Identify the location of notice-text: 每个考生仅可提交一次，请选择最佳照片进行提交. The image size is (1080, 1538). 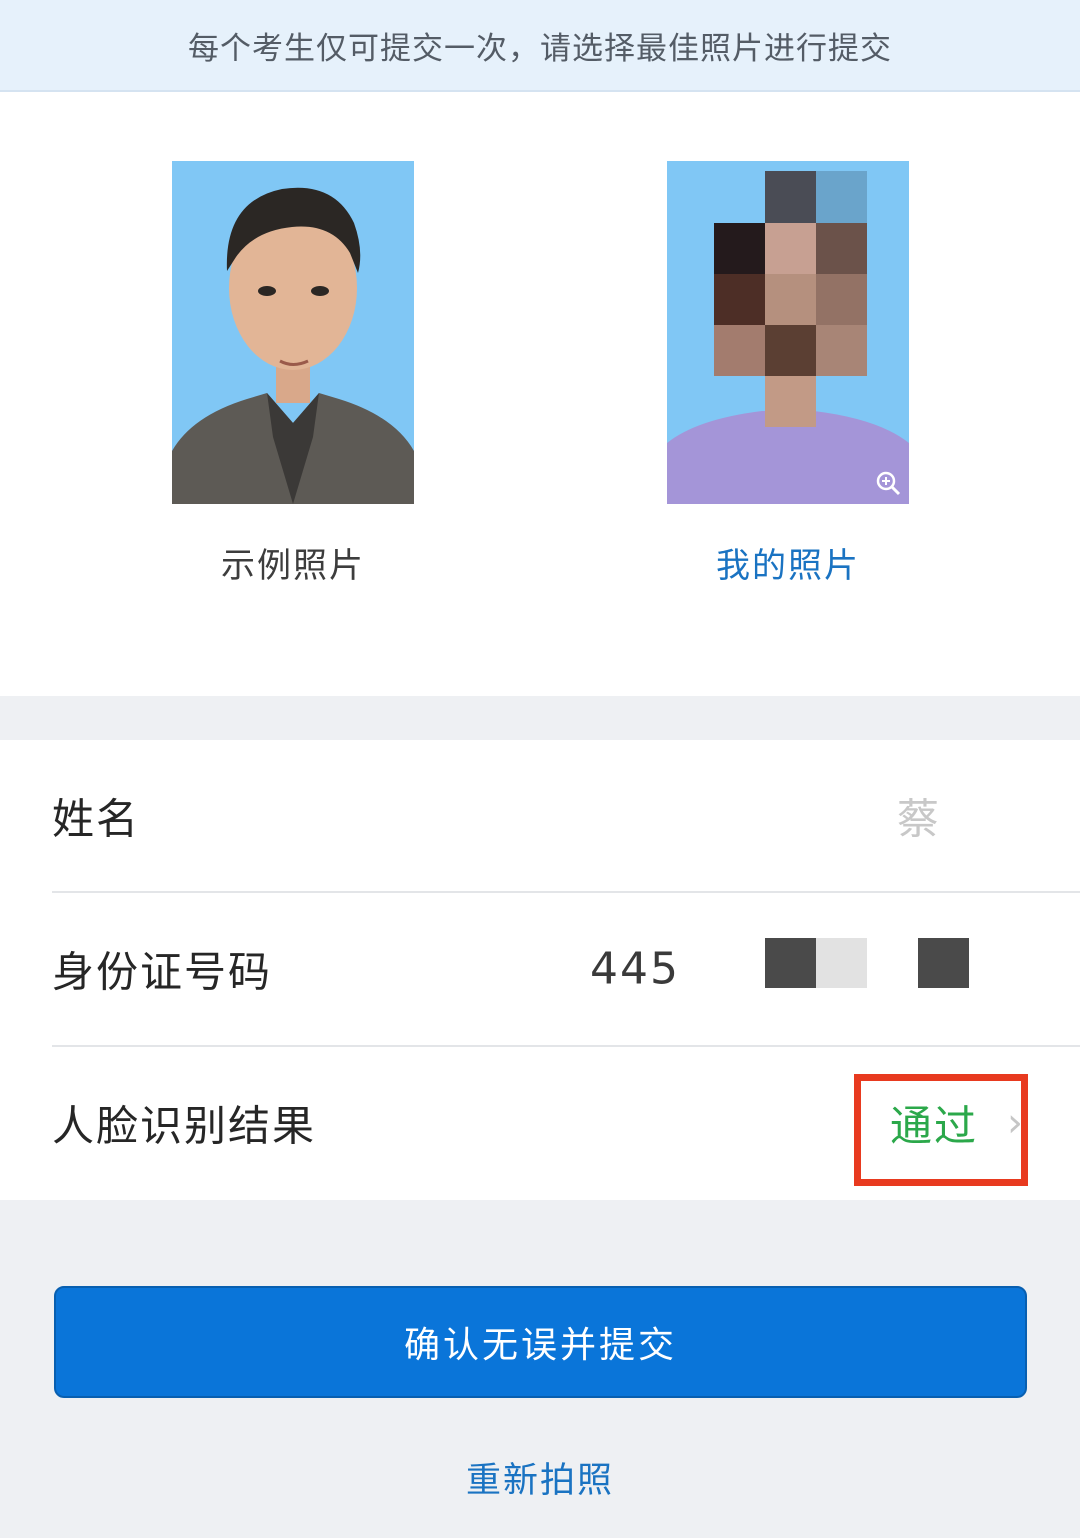
(540, 48).